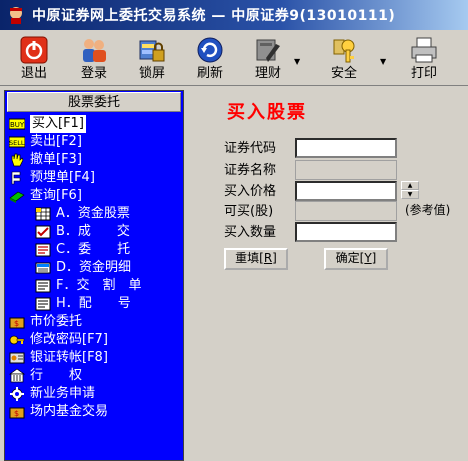 Image resolution: width=468 pixels, height=461 pixels. I want to click on exit-button: 退出, so click(34, 59).